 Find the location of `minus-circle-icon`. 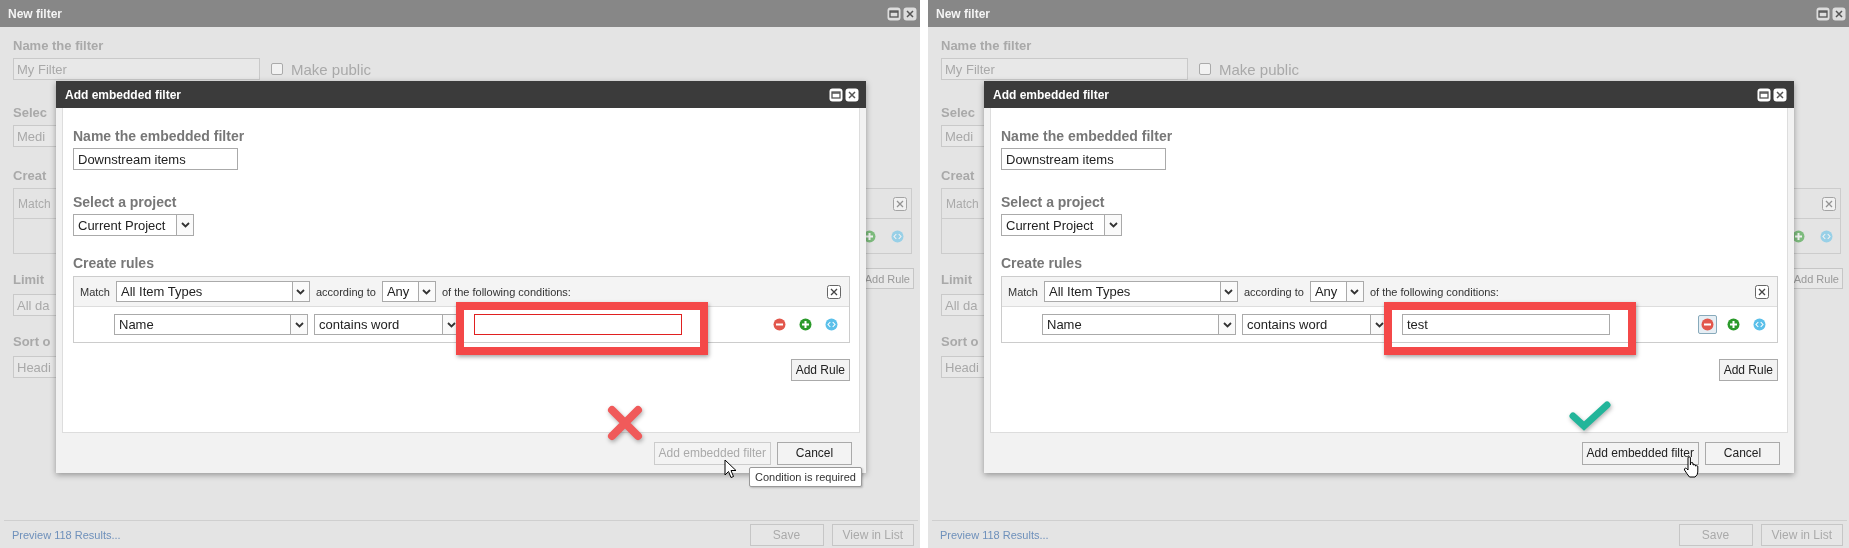

minus-circle-icon is located at coordinates (1707, 324).